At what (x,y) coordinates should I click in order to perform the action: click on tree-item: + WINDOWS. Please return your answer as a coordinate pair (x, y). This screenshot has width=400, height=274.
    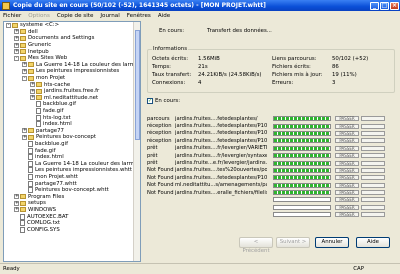
    Looking at the image, I should click on (72, 210).